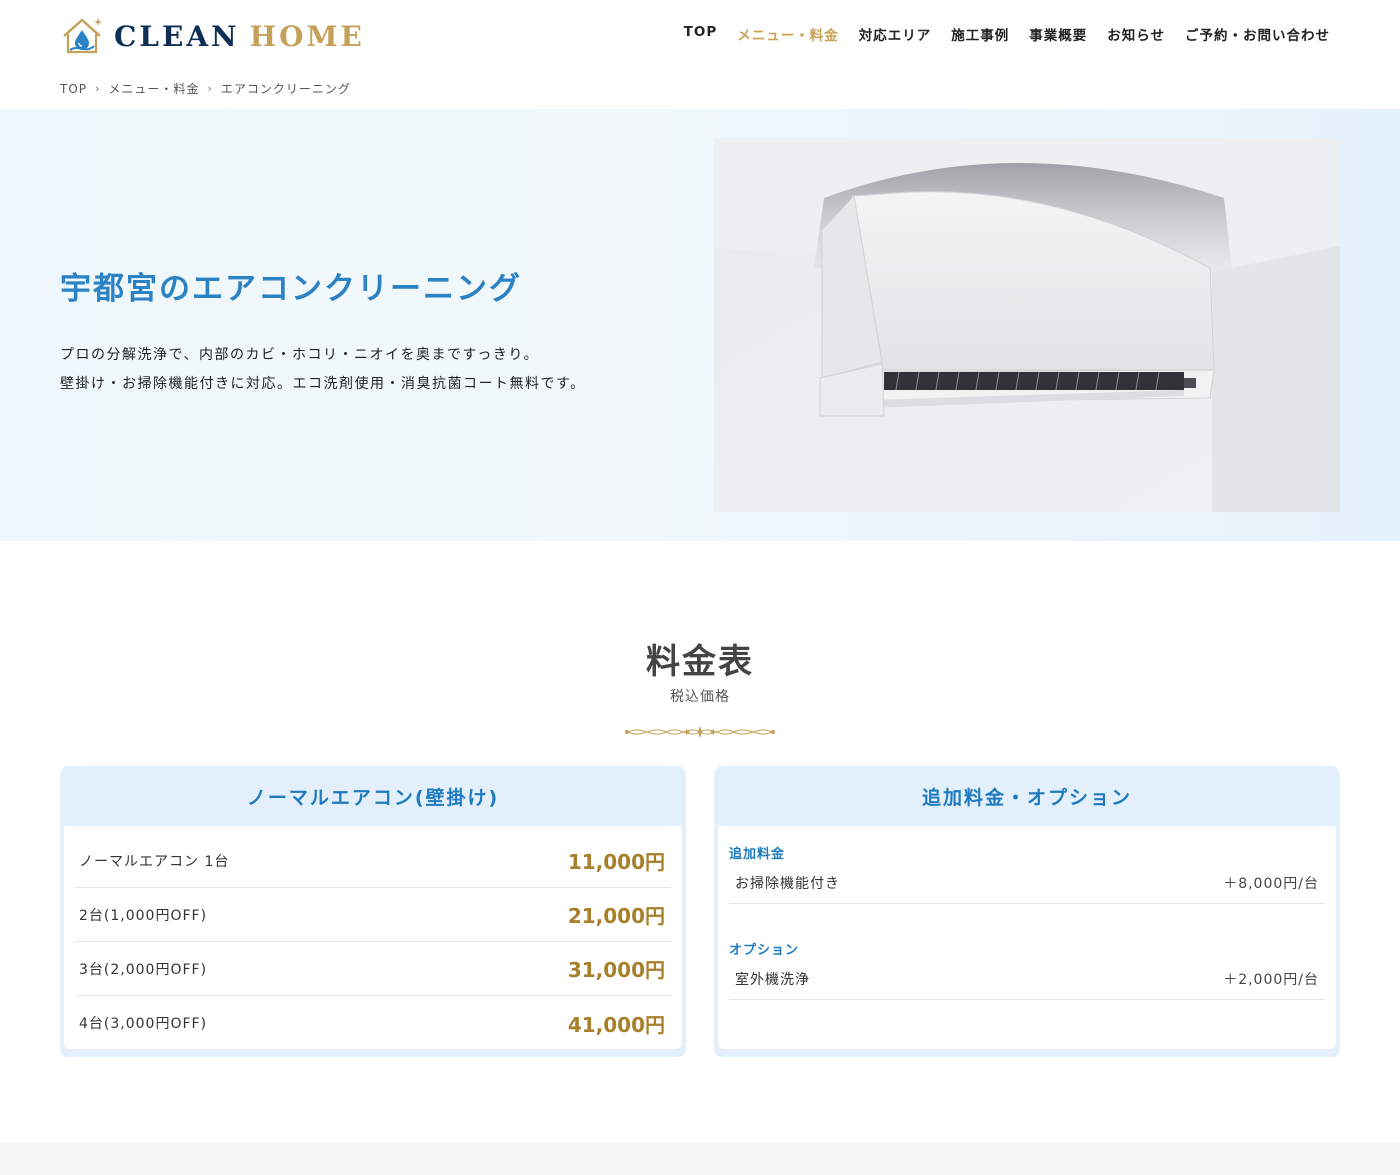 This screenshot has width=1400, height=1175. Describe the element at coordinates (1027, 883) in the screenshot. I see `option-row: お掃除機能付き ＋8,000円/台` at that location.